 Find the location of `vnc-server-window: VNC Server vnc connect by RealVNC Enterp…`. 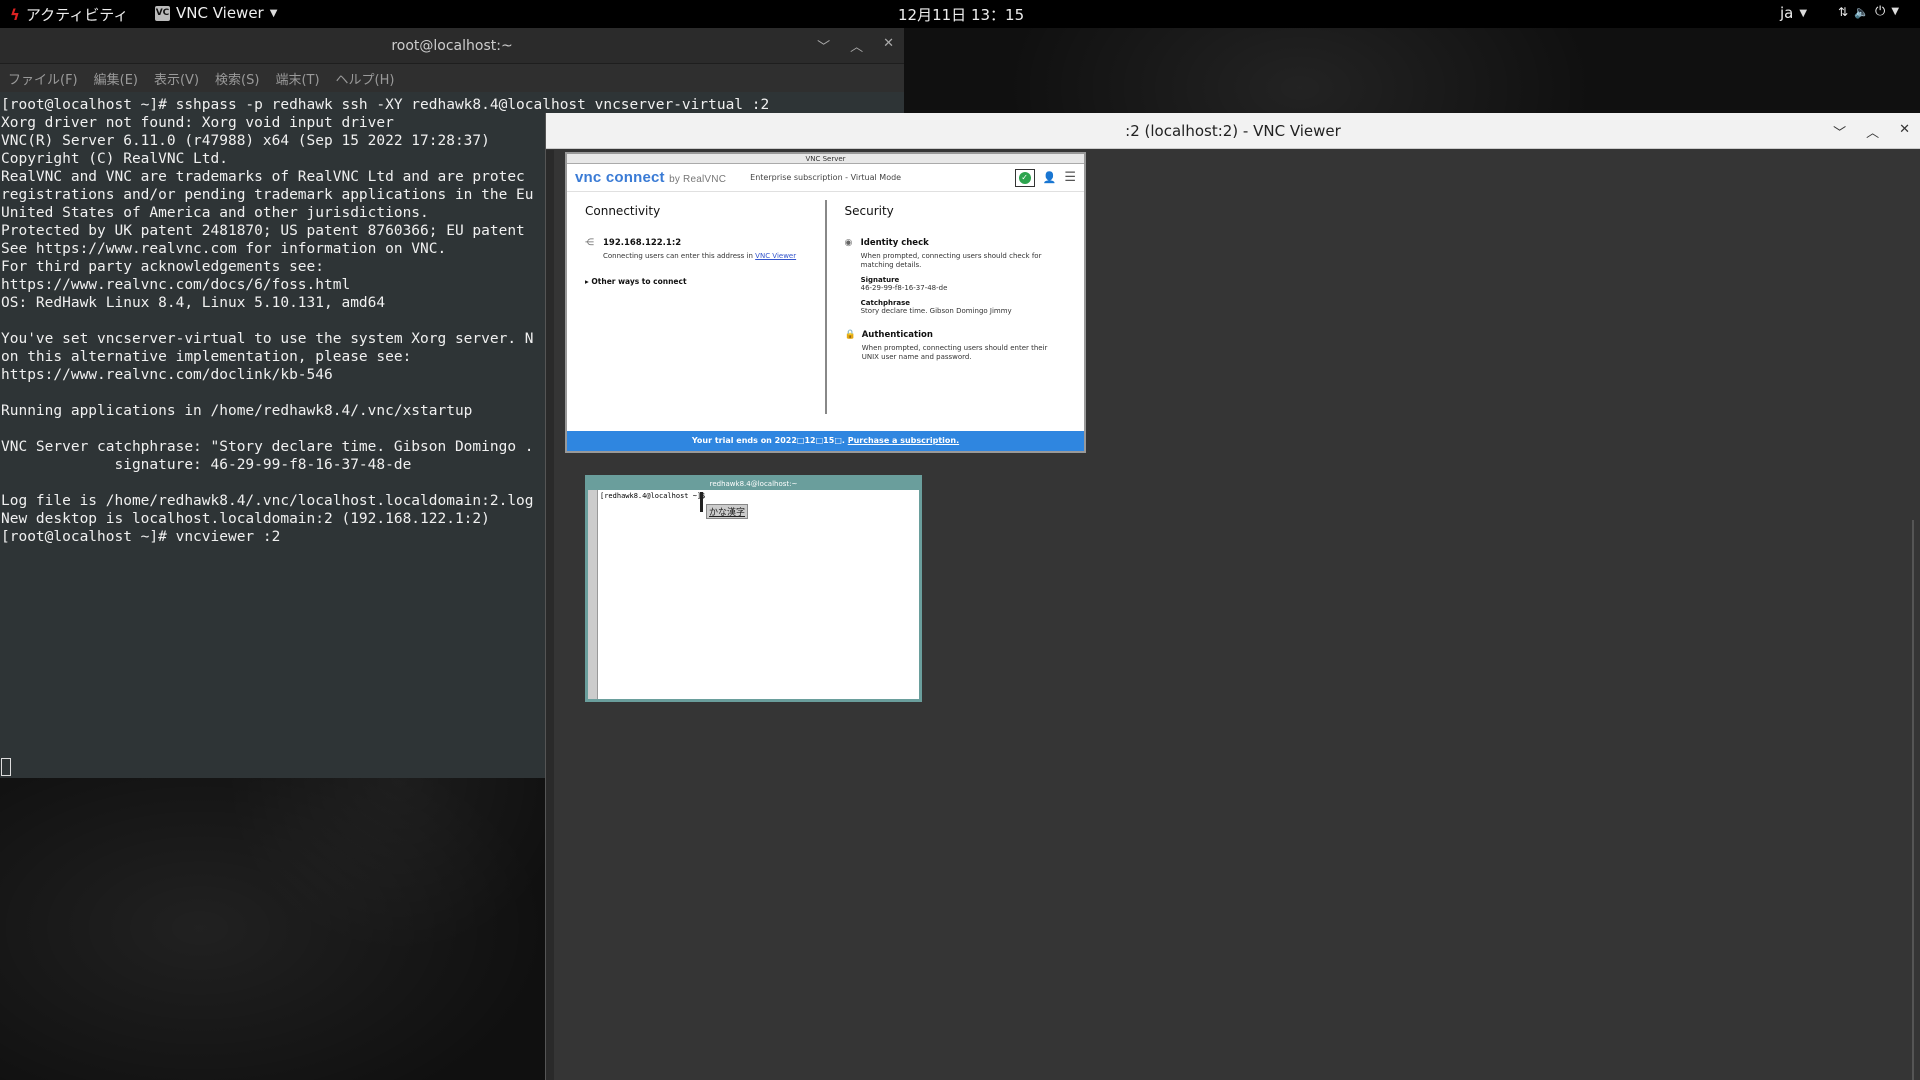

vnc-server-window: VNC Server vnc connect by RealVNC Enterp… is located at coordinates (825, 302).